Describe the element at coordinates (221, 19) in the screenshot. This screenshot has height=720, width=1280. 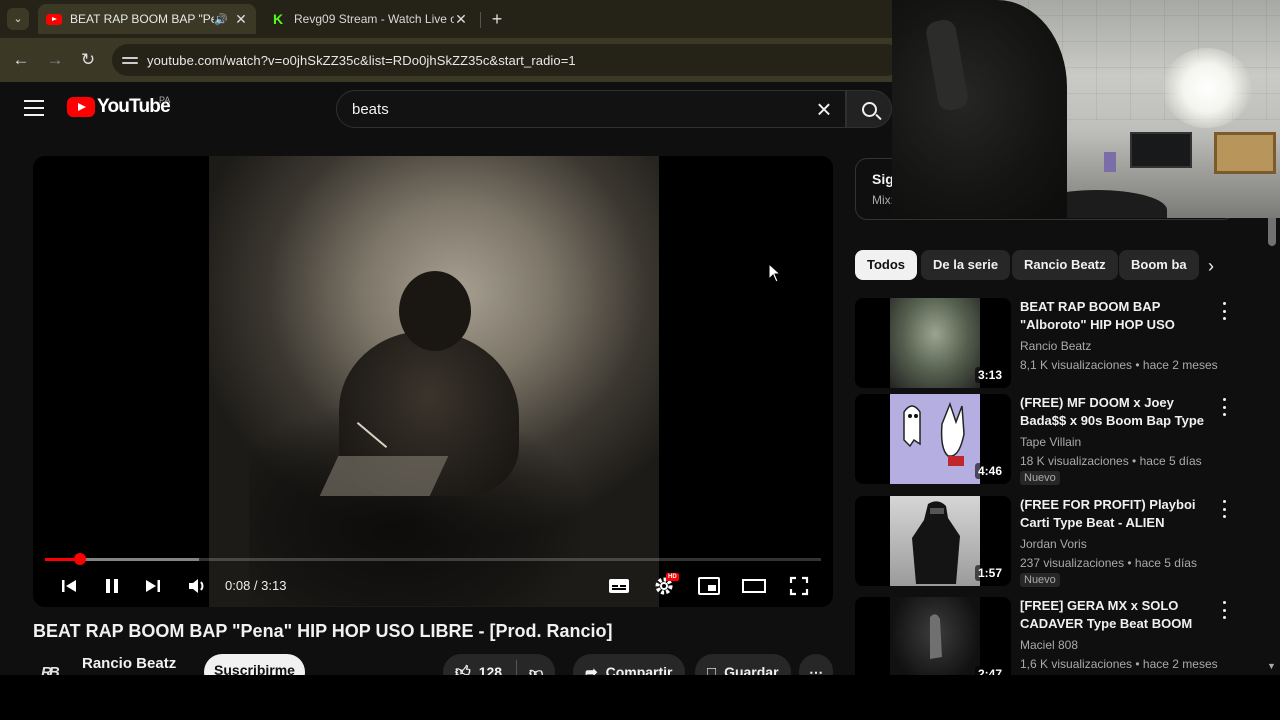
I see `speaker-icon: 🔊` at that location.